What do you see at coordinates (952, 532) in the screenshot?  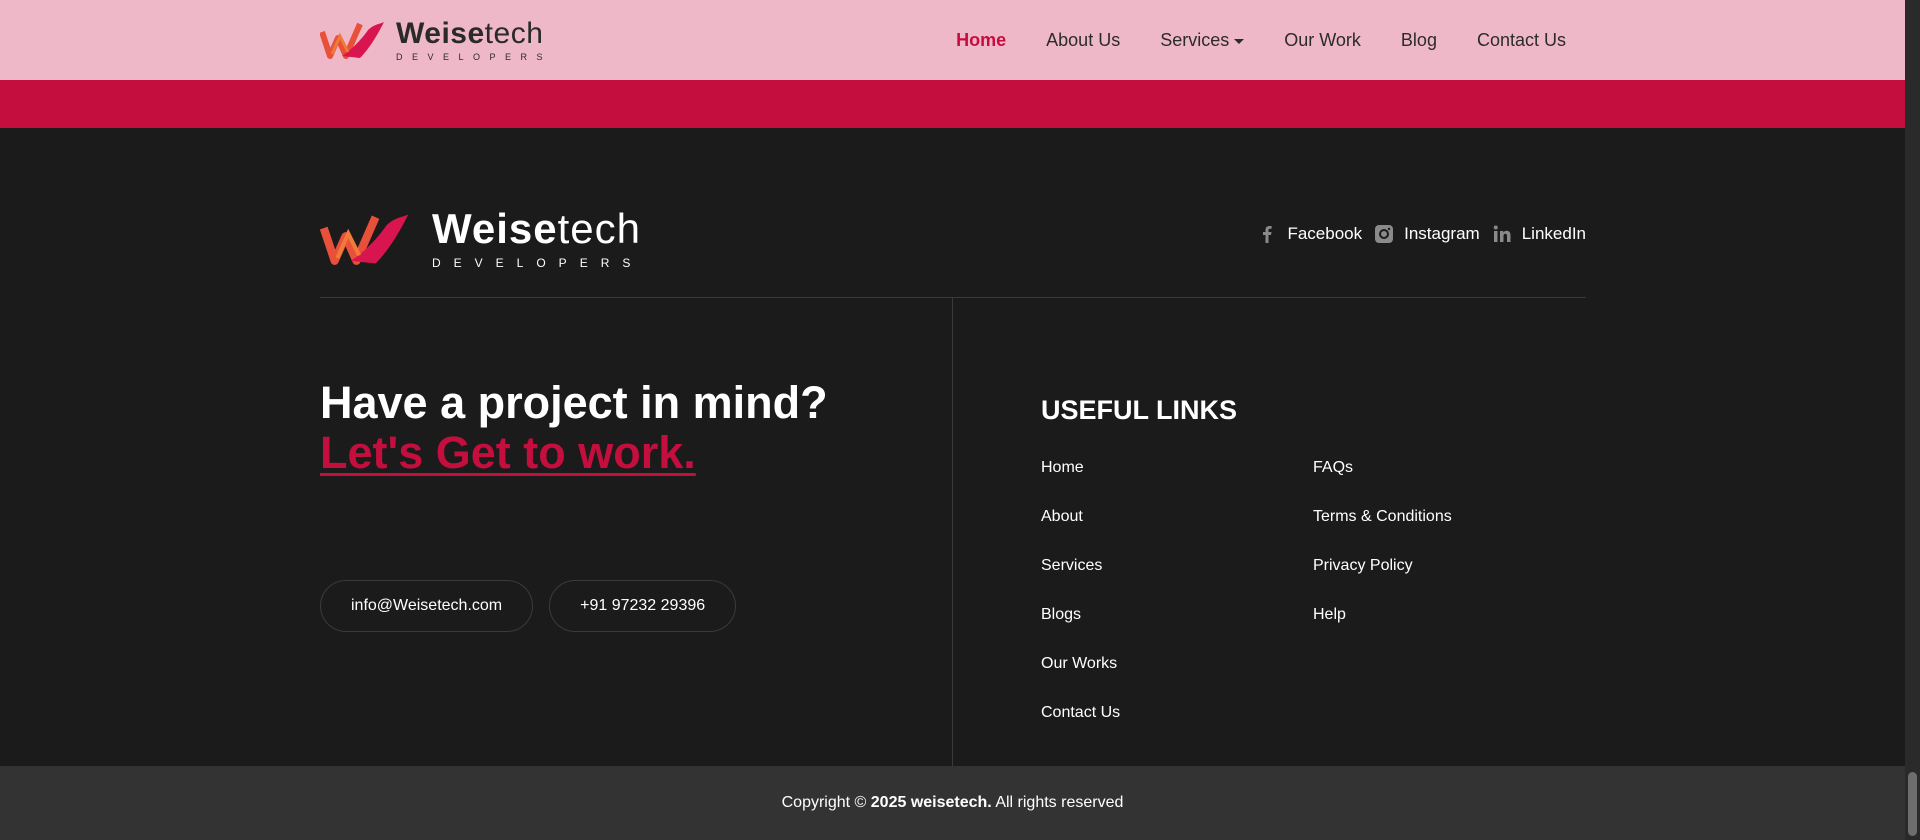 I see `footer-column-divider` at bounding box center [952, 532].